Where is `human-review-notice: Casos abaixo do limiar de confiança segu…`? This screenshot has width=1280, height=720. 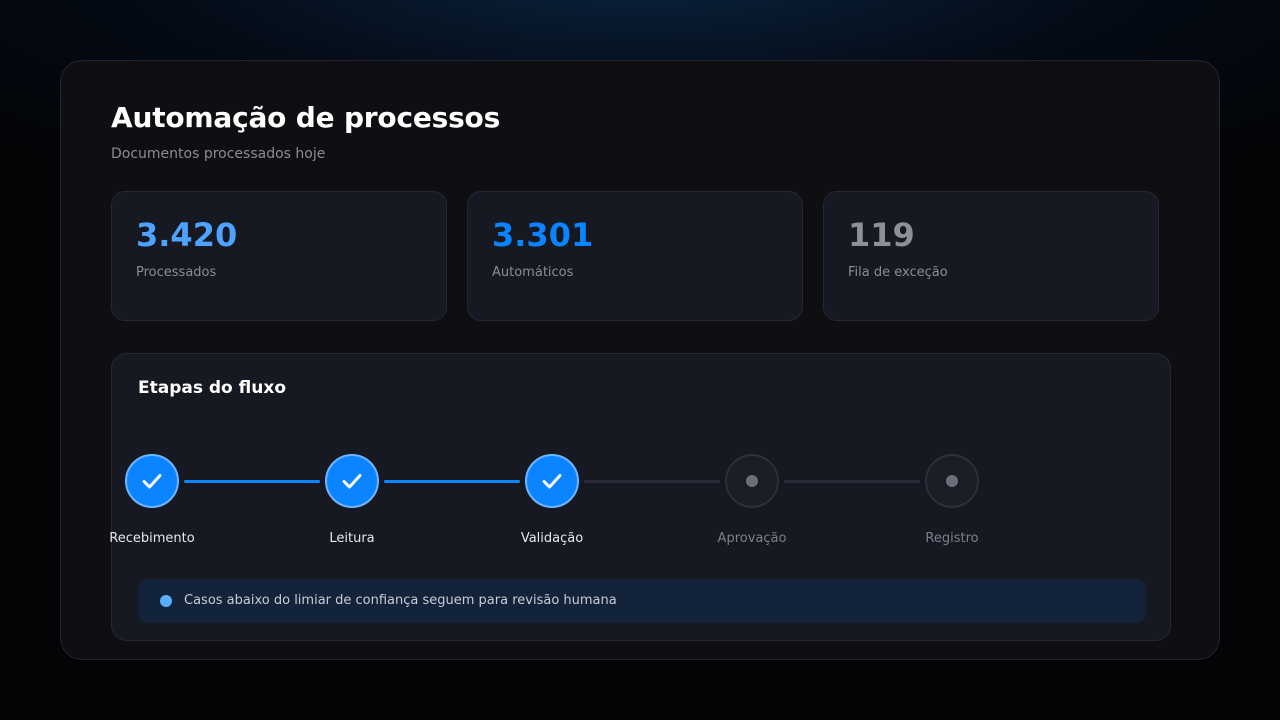 human-review-notice: Casos abaixo do limiar de confiança segu… is located at coordinates (642, 601).